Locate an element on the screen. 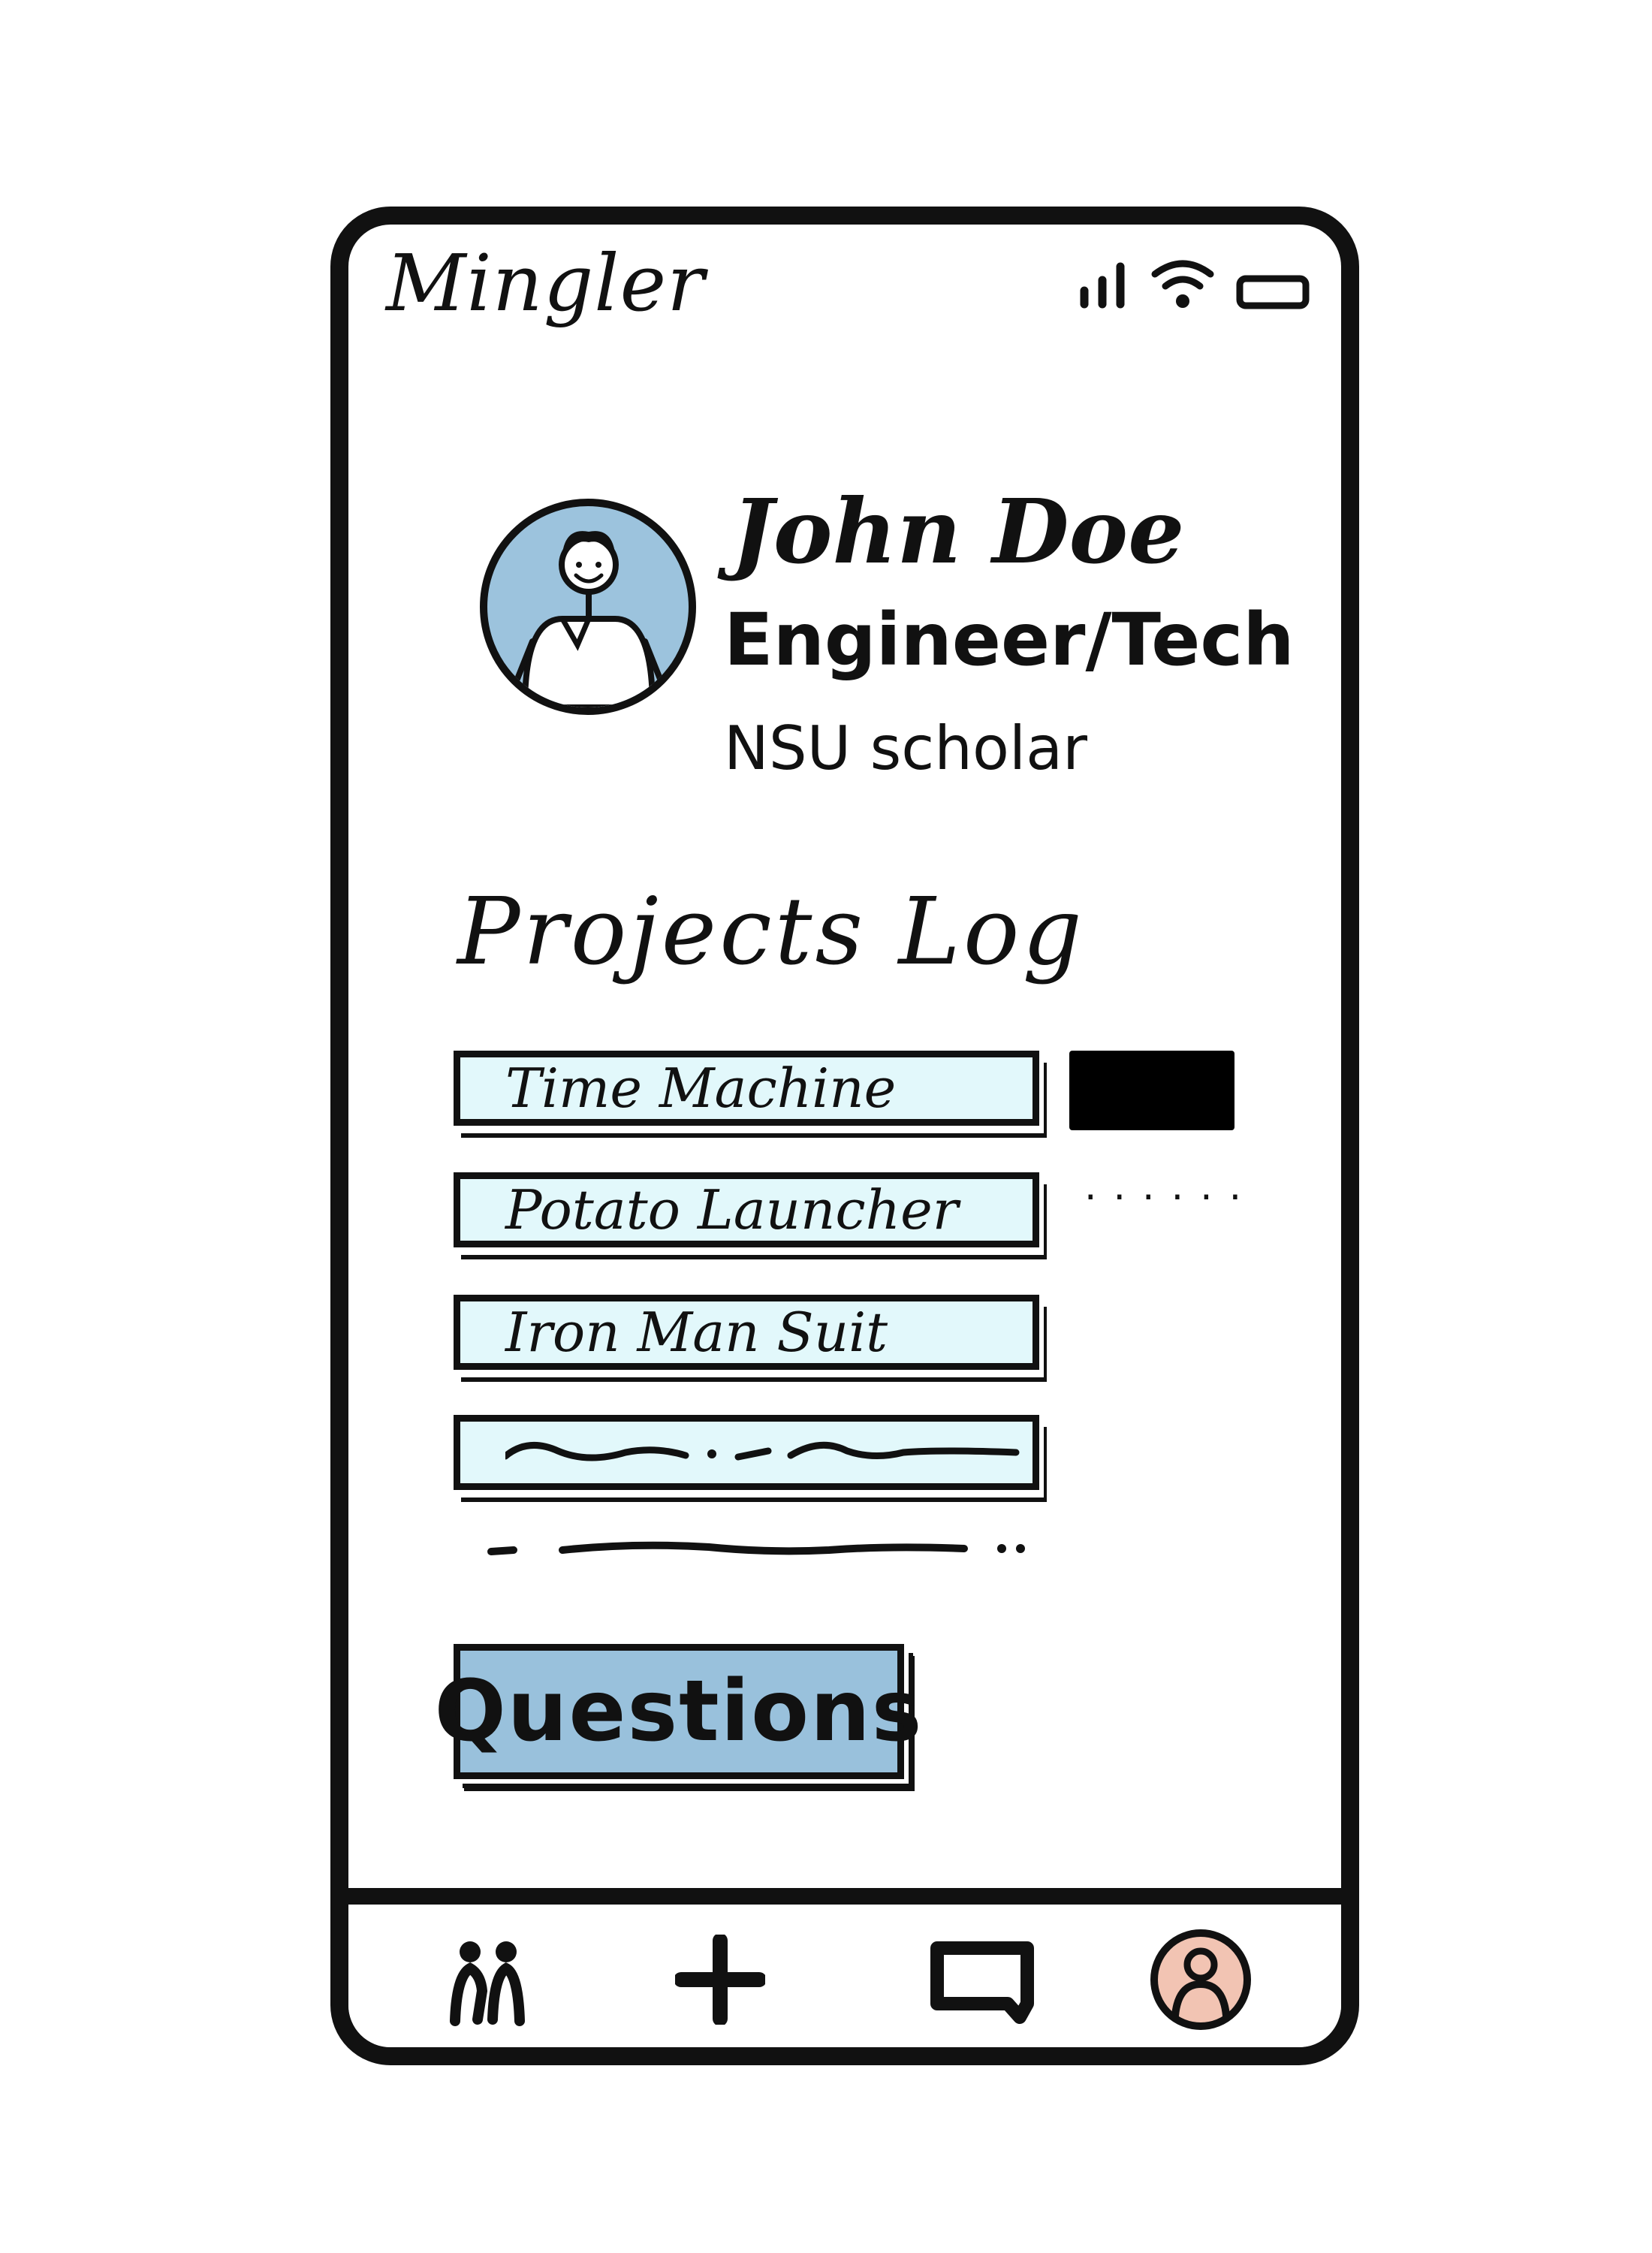 Image resolution: width=1652 pixels, height=2253 pixels. nav-add is located at coordinates (720, 1980).